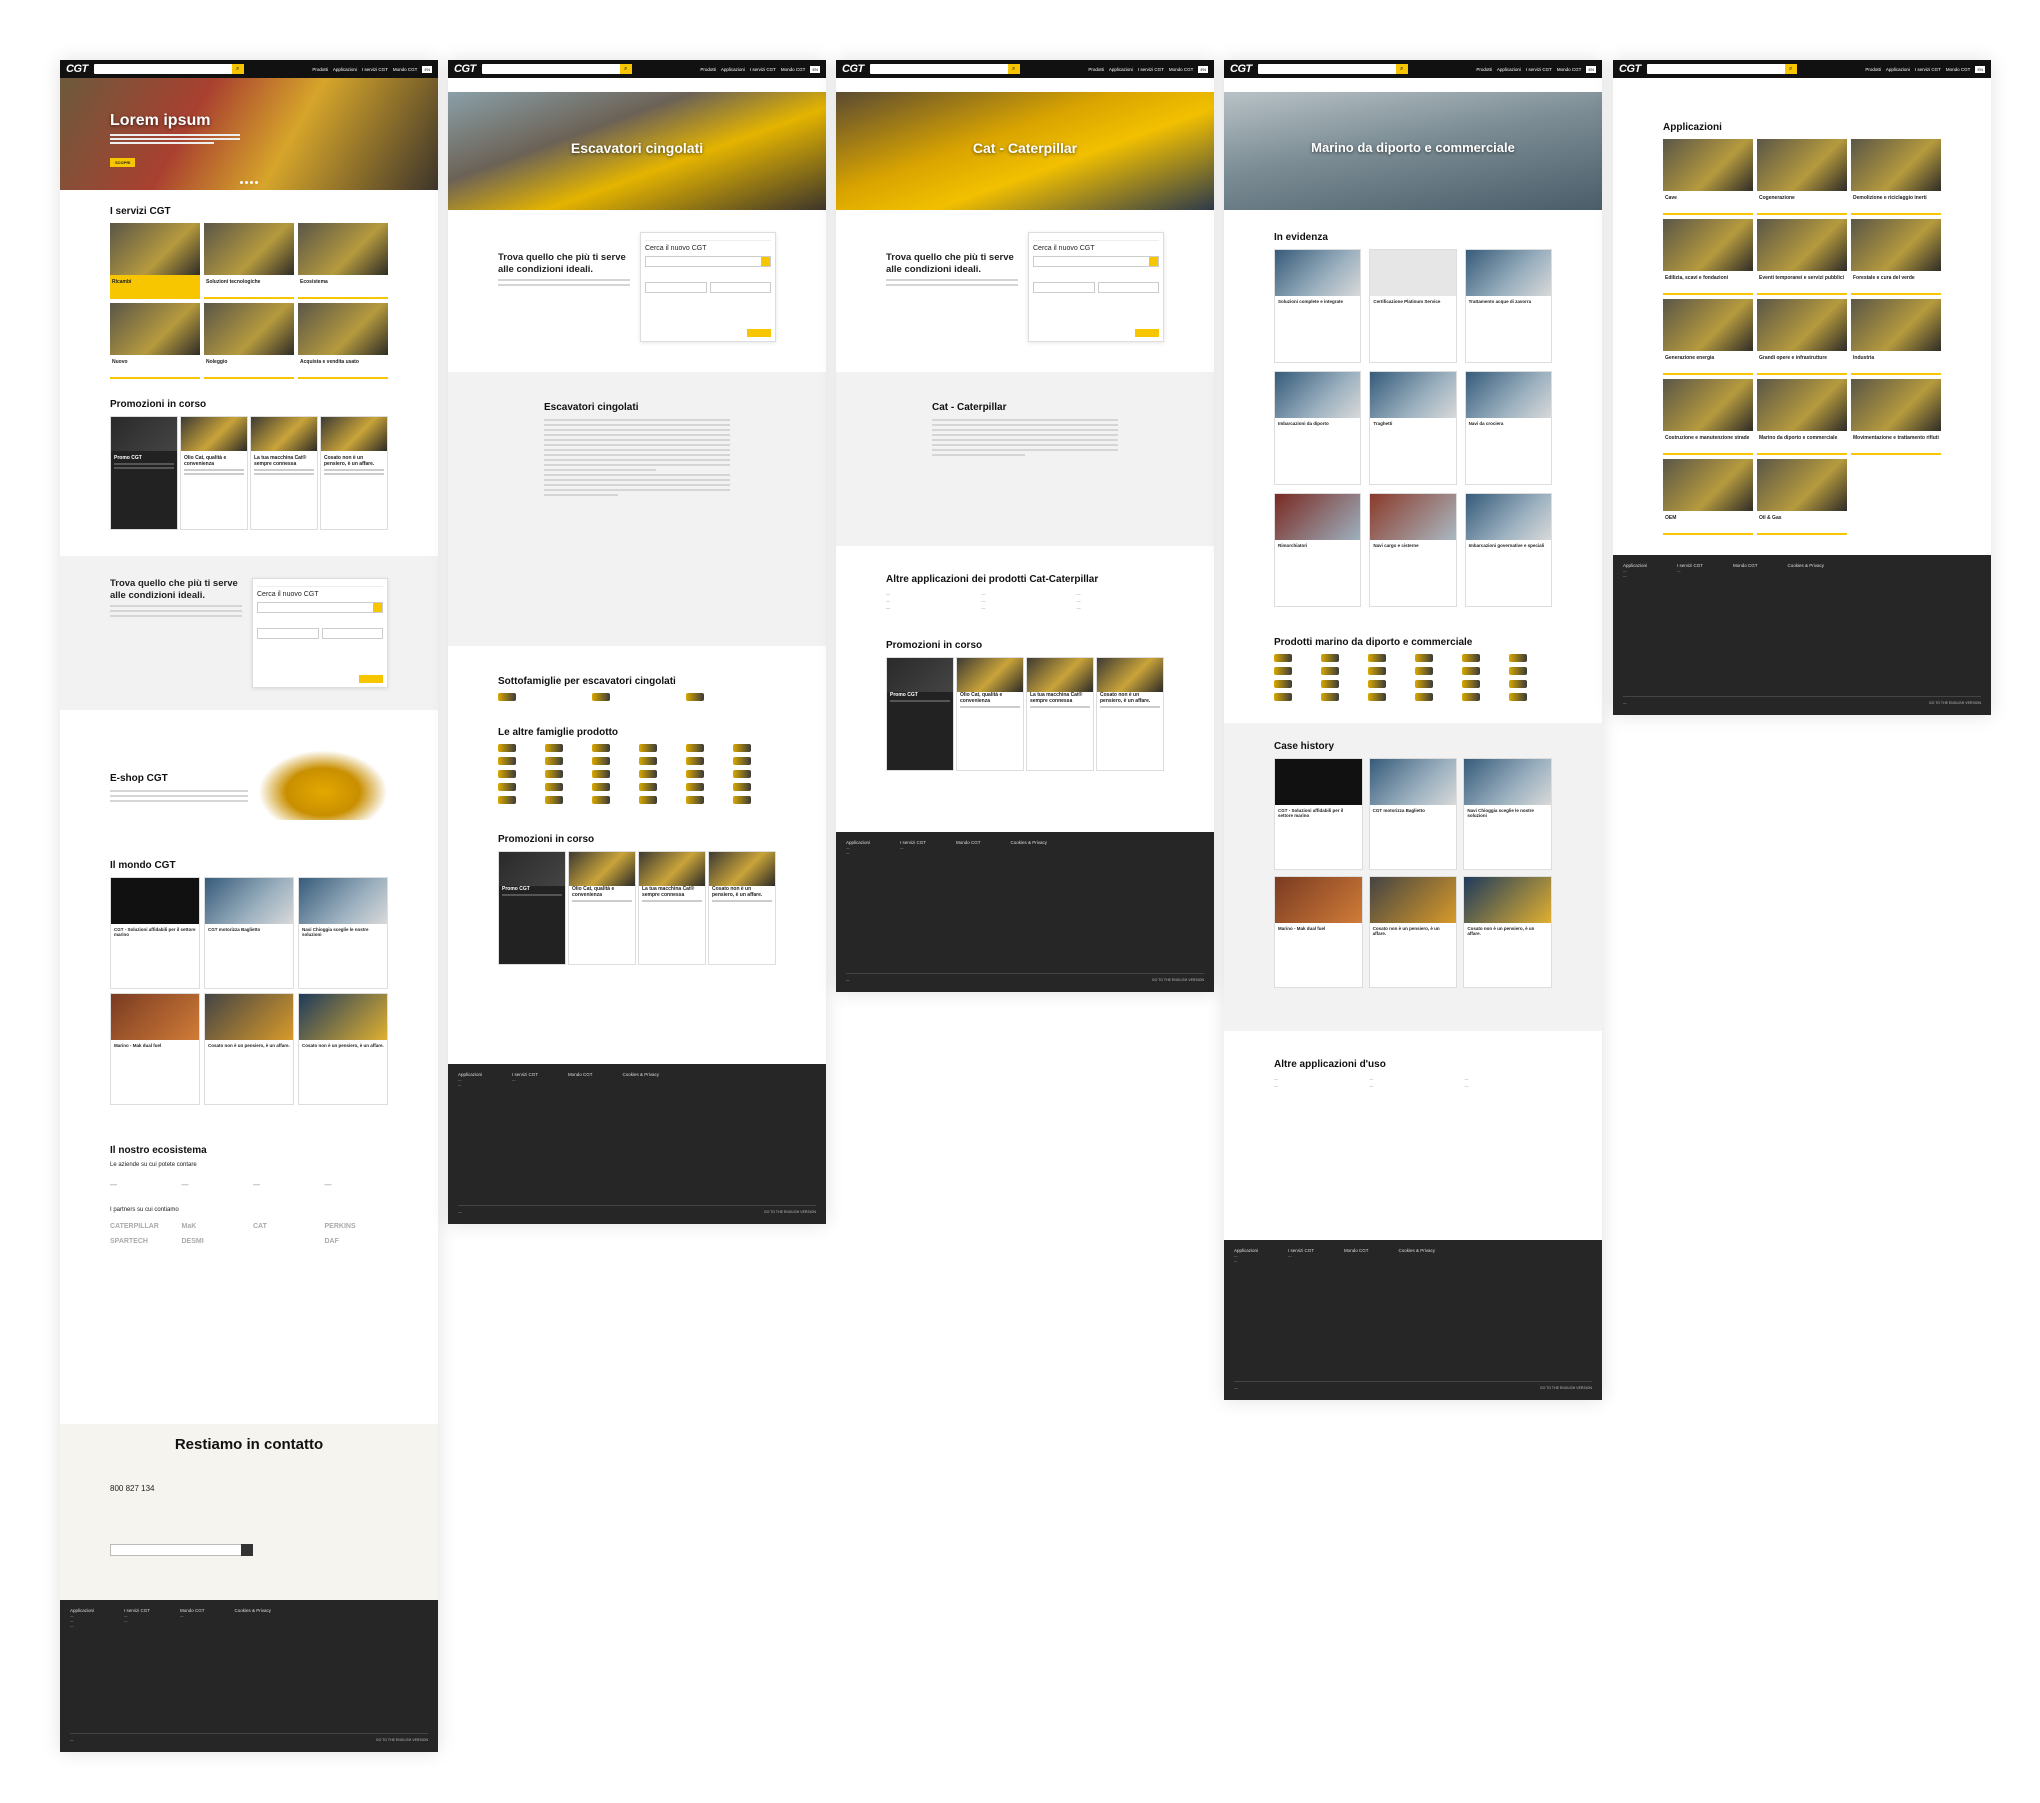 The height and width of the screenshot is (1803, 2040). What do you see at coordinates (1708, 257) in the screenshot?
I see `app-tile: Edilizia, scavi e fondazioni` at bounding box center [1708, 257].